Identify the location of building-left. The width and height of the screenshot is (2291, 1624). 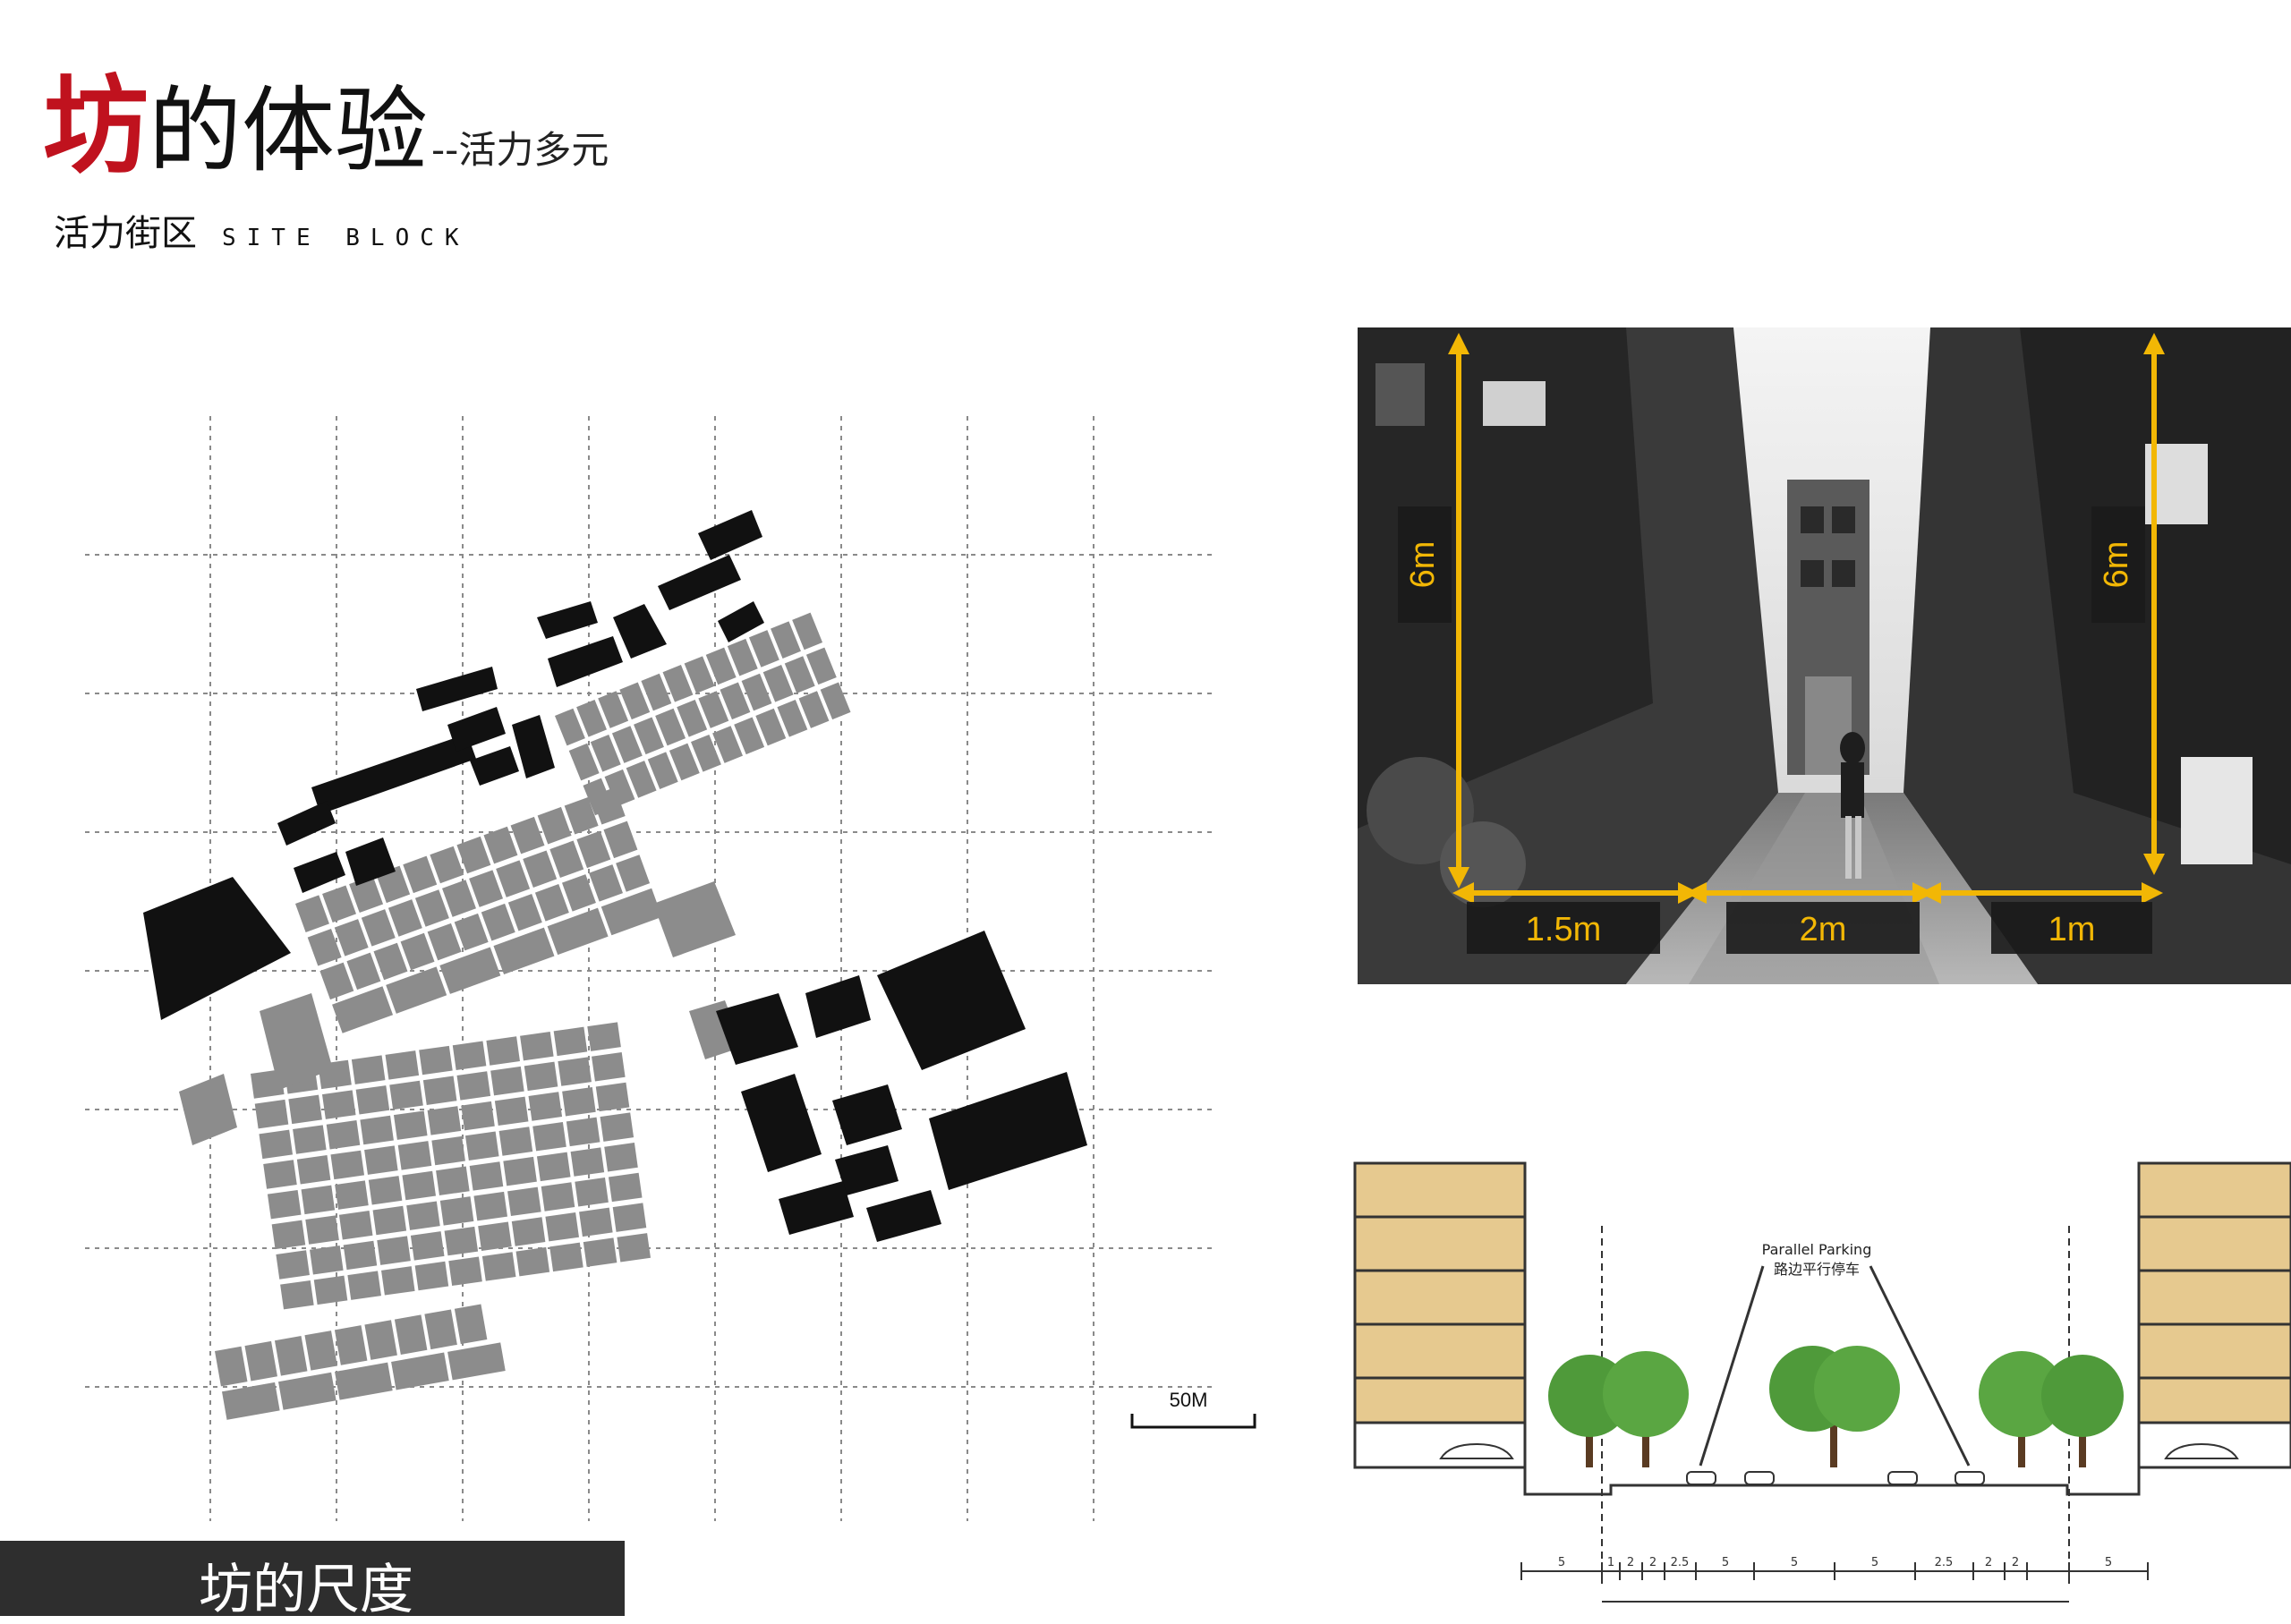
(1440, 1315).